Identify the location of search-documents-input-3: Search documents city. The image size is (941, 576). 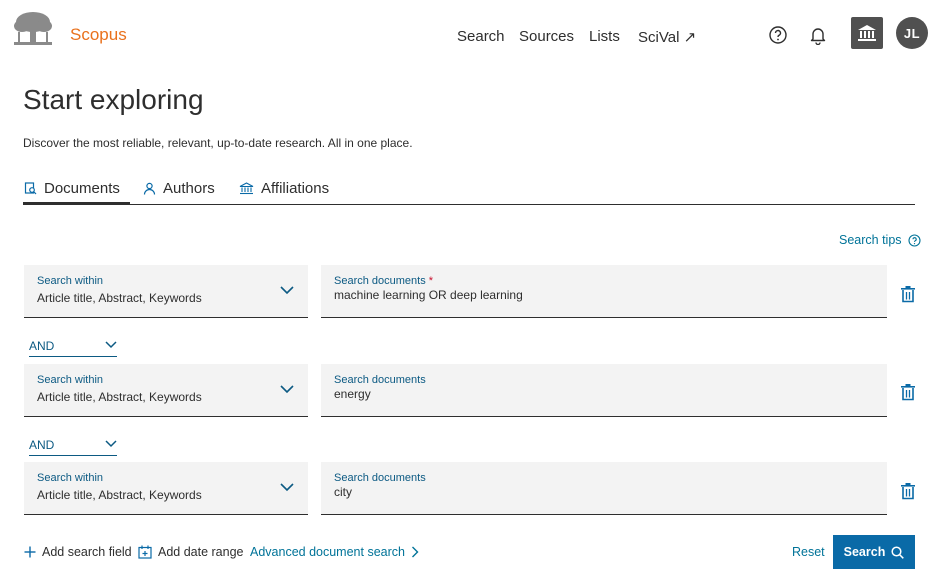
(604, 488).